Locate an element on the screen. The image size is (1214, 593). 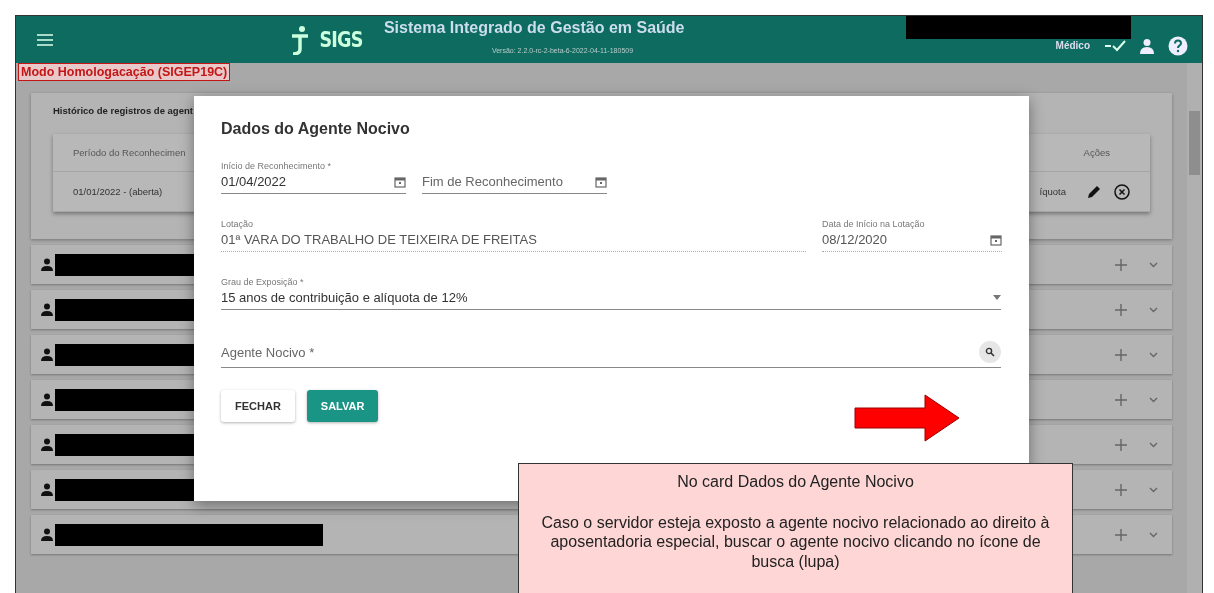
table-cell: íquota is located at coordinates (1052, 191).